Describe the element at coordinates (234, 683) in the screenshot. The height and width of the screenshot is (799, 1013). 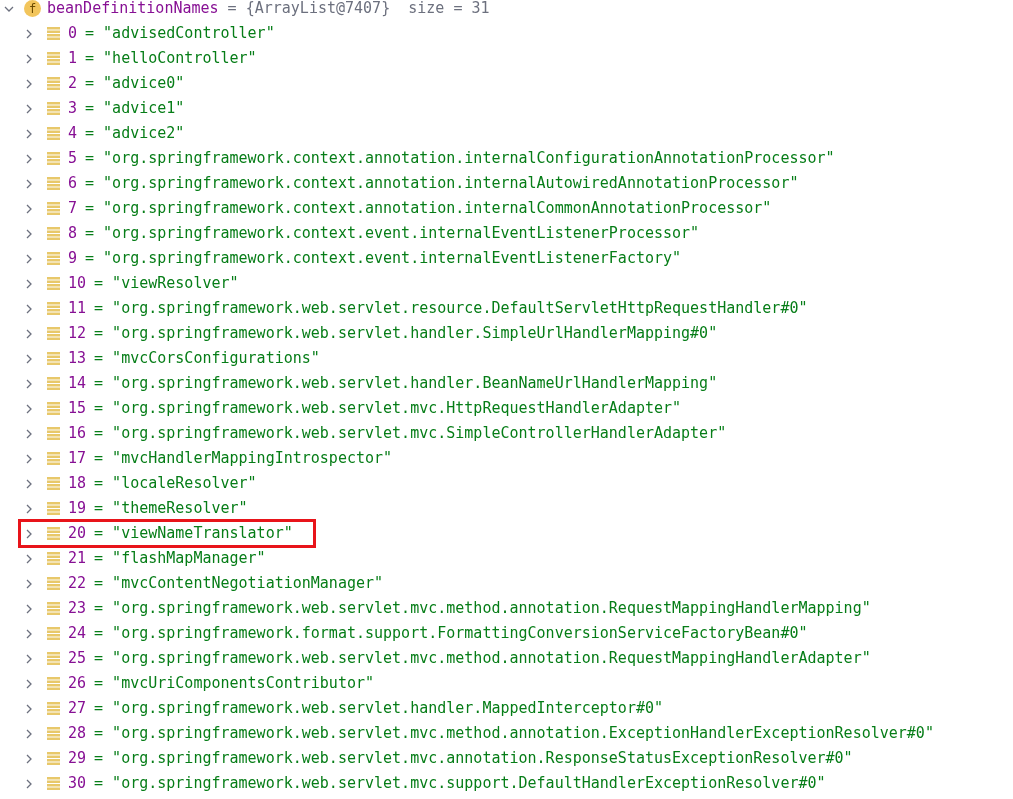
I see `item-value: = "mvcUriComponentsContributor"` at that location.